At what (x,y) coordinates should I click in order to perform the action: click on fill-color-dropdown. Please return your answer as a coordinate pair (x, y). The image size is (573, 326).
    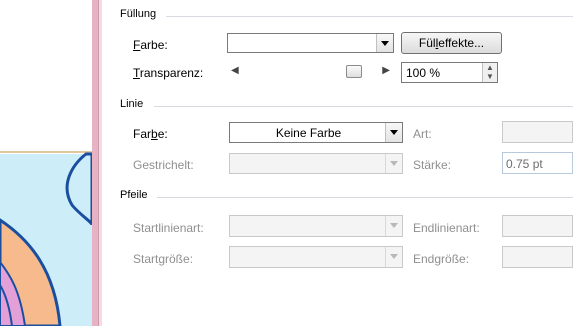
    Looking at the image, I should click on (310, 43).